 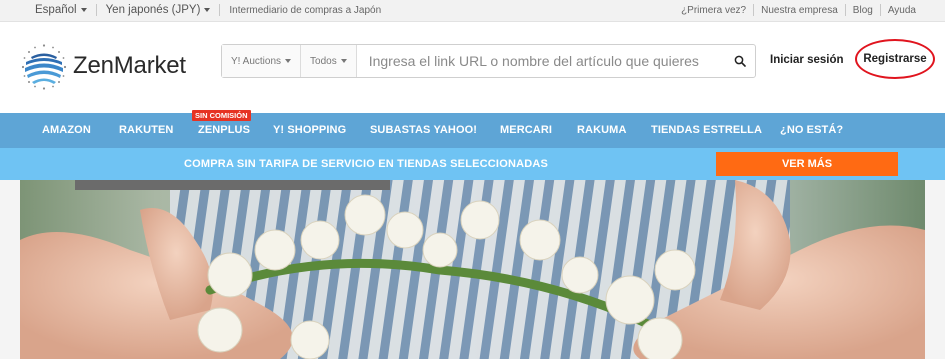 I want to click on source-dropdown: Y! Auctions, so click(x=262, y=61).